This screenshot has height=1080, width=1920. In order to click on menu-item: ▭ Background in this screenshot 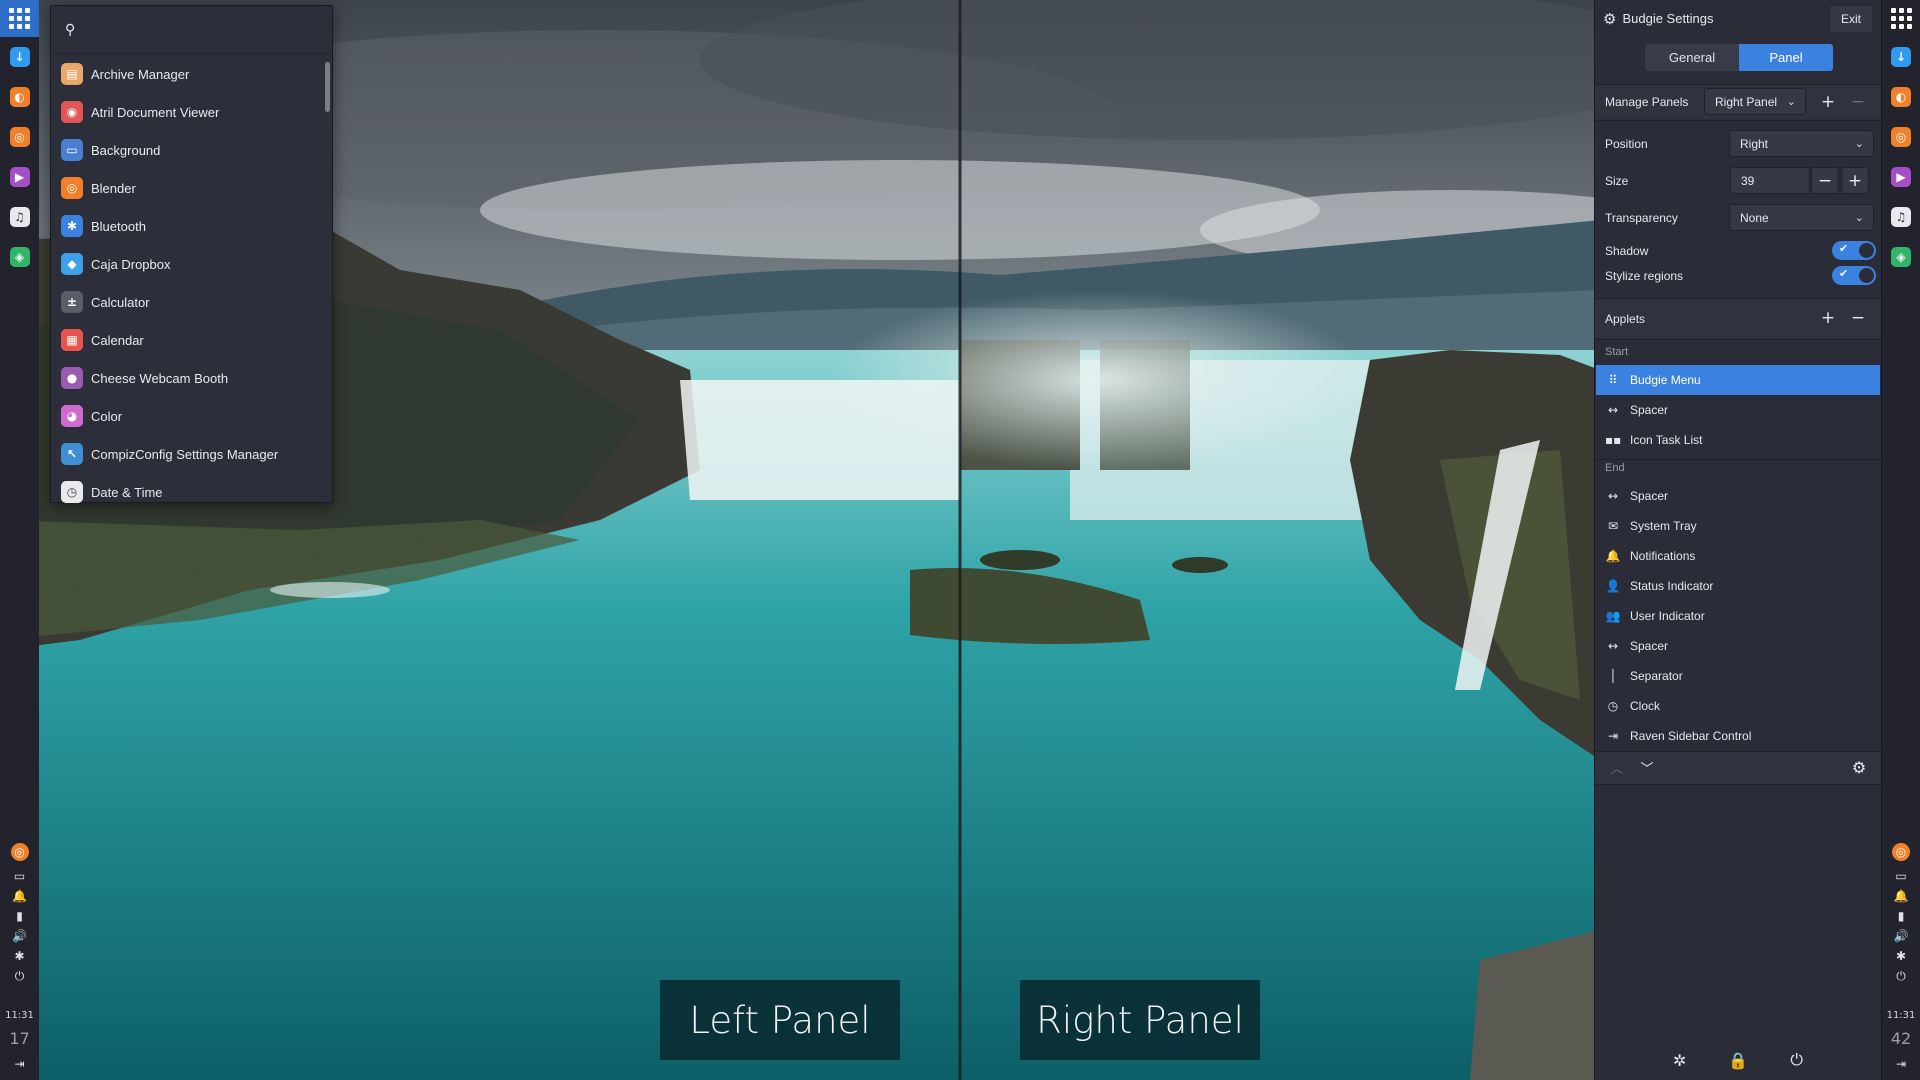, I will do `click(186, 150)`.